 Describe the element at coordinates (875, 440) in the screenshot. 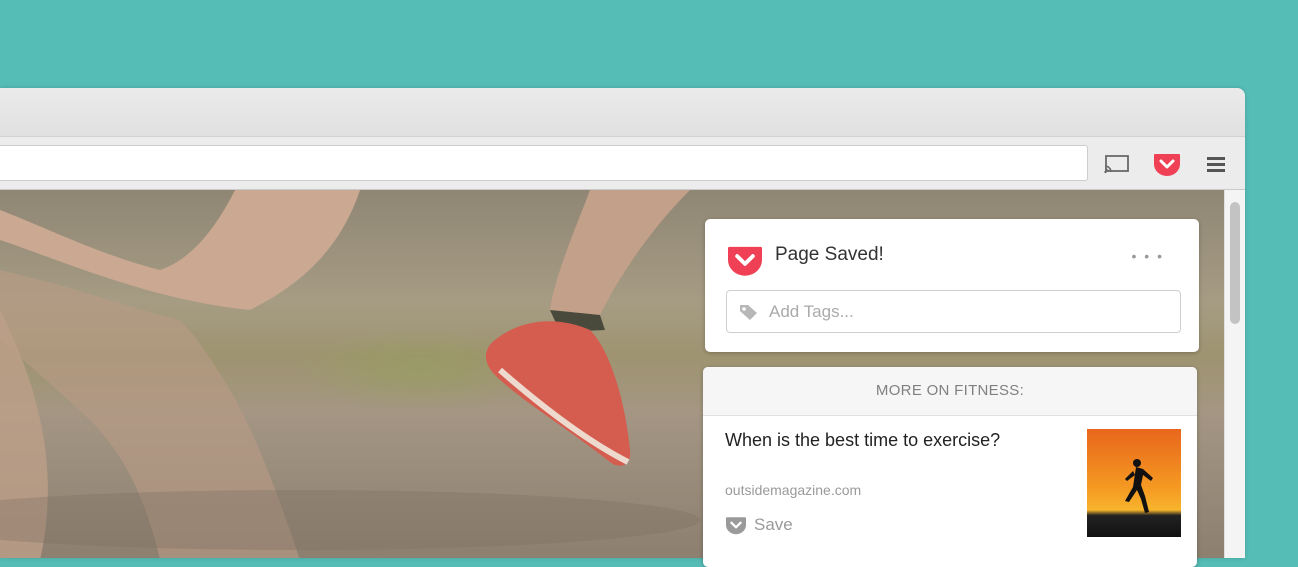

I see `recommendation-title: When is the best time to exercise?` at that location.